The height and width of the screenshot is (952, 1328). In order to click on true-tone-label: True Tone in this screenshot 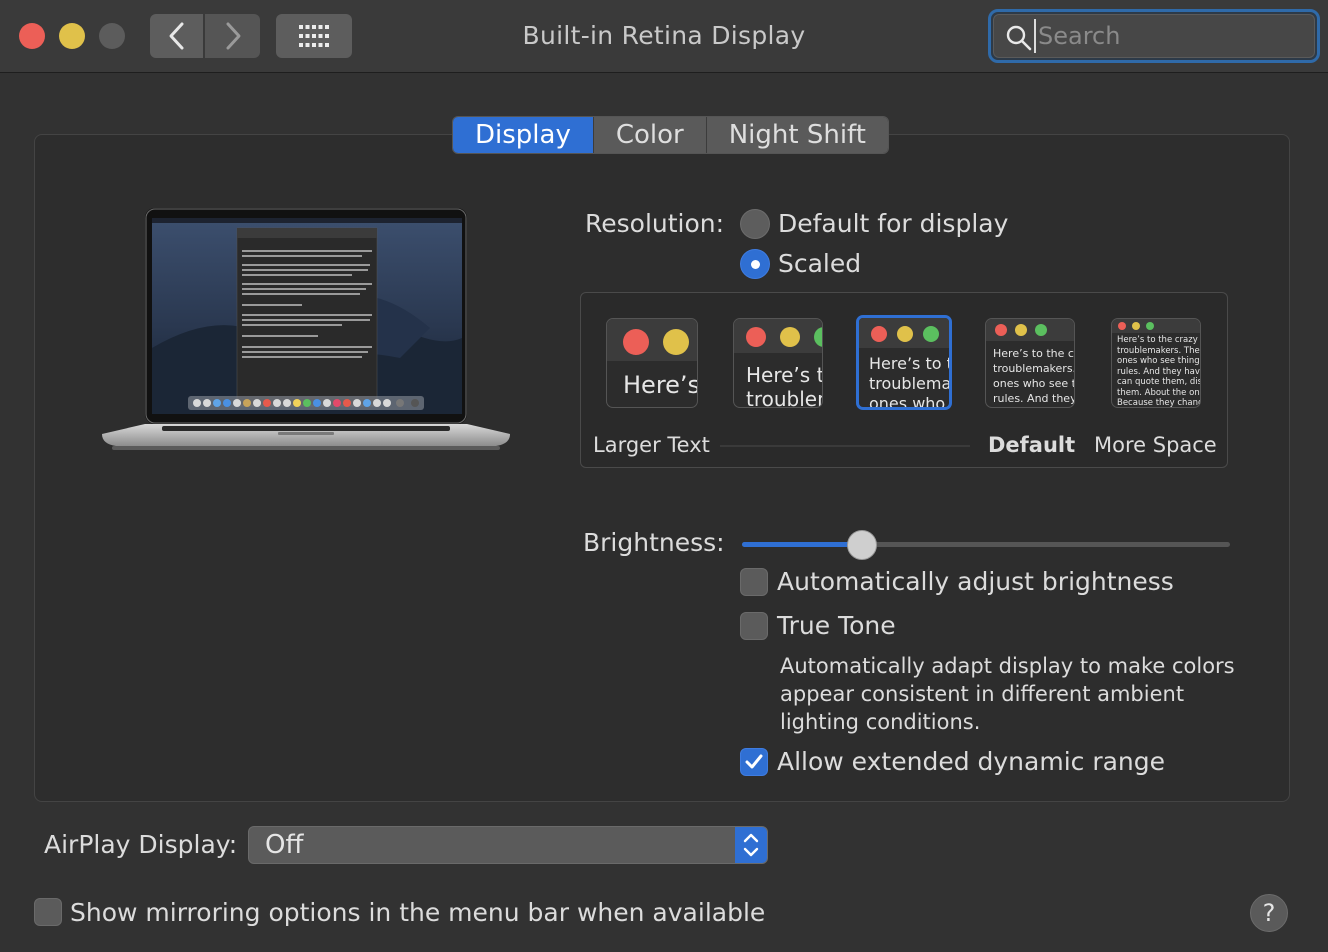, I will do `click(836, 625)`.